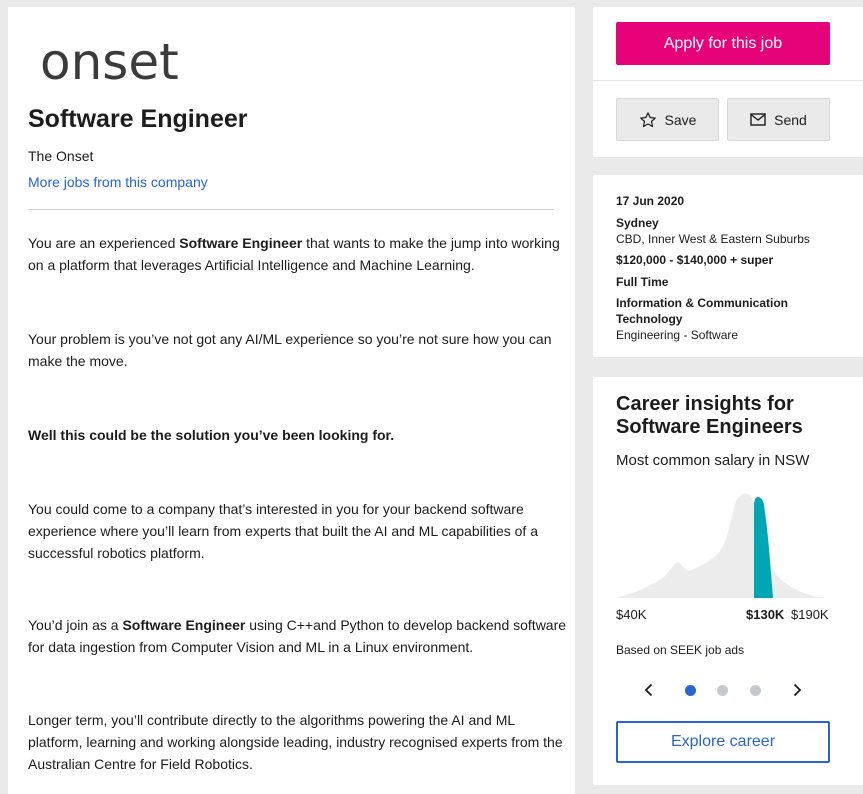 This screenshot has width=863, height=794. Describe the element at coordinates (797, 690) in the screenshot. I see `chevron-right-icon` at that location.